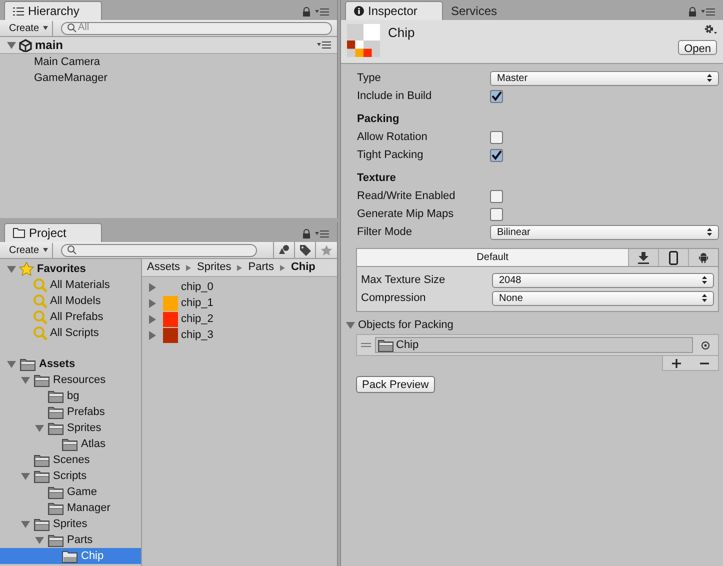  I want to click on folder-tree-item: Chip, so click(70, 556).